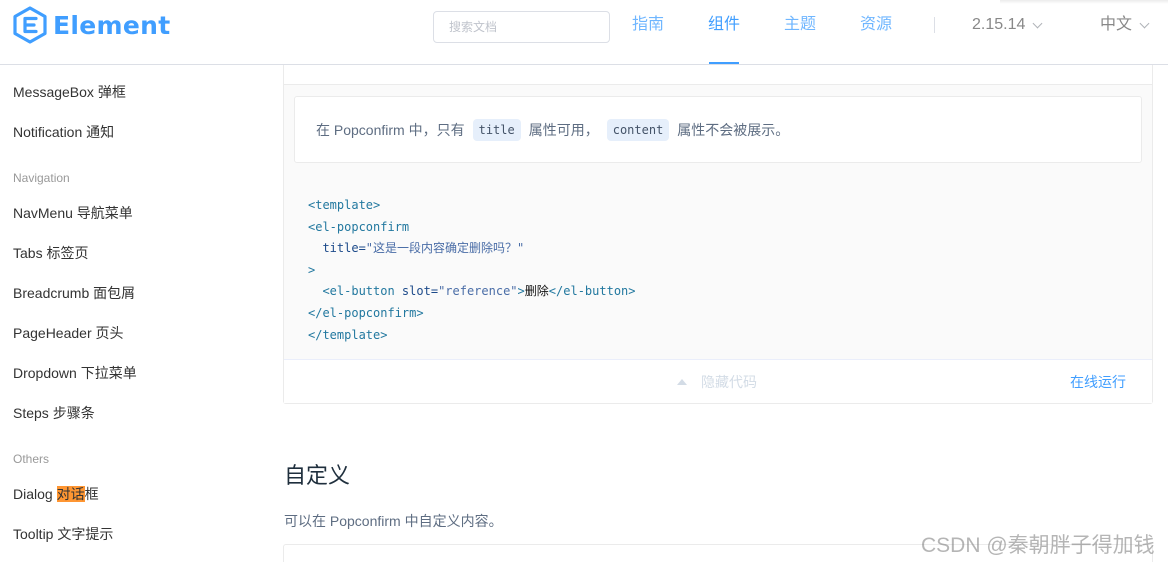 Image resolution: width=1168 pixels, height=562 pixels. Describe the element at coordinates (416, 291) in the screenshot. I see `code-attr: slot=` at that location.